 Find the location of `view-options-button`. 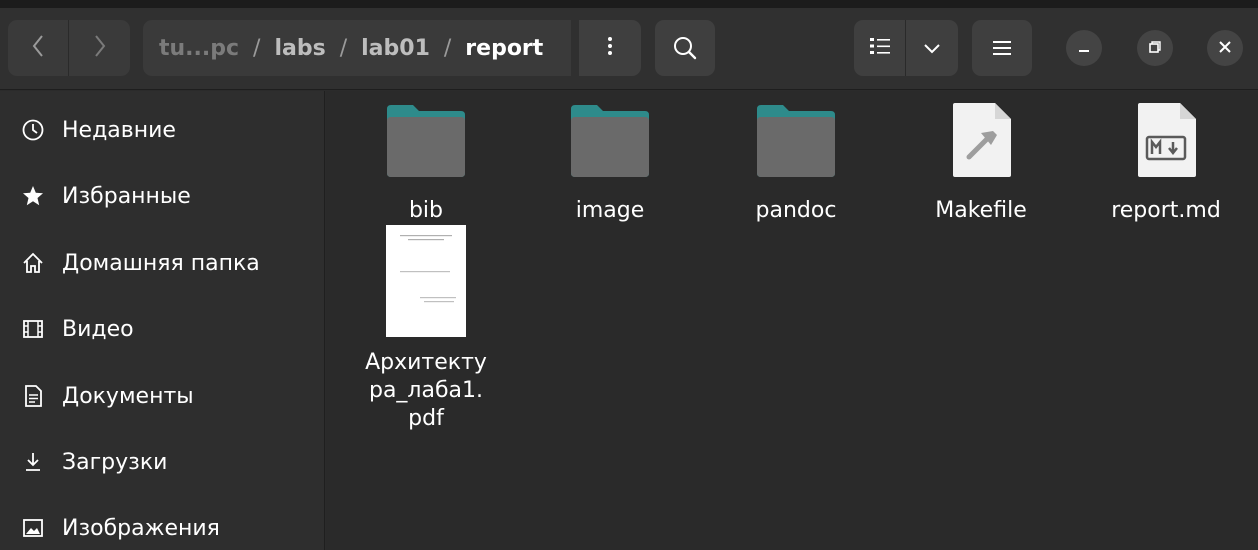

view-options-button is located at coordinates (932, 48).